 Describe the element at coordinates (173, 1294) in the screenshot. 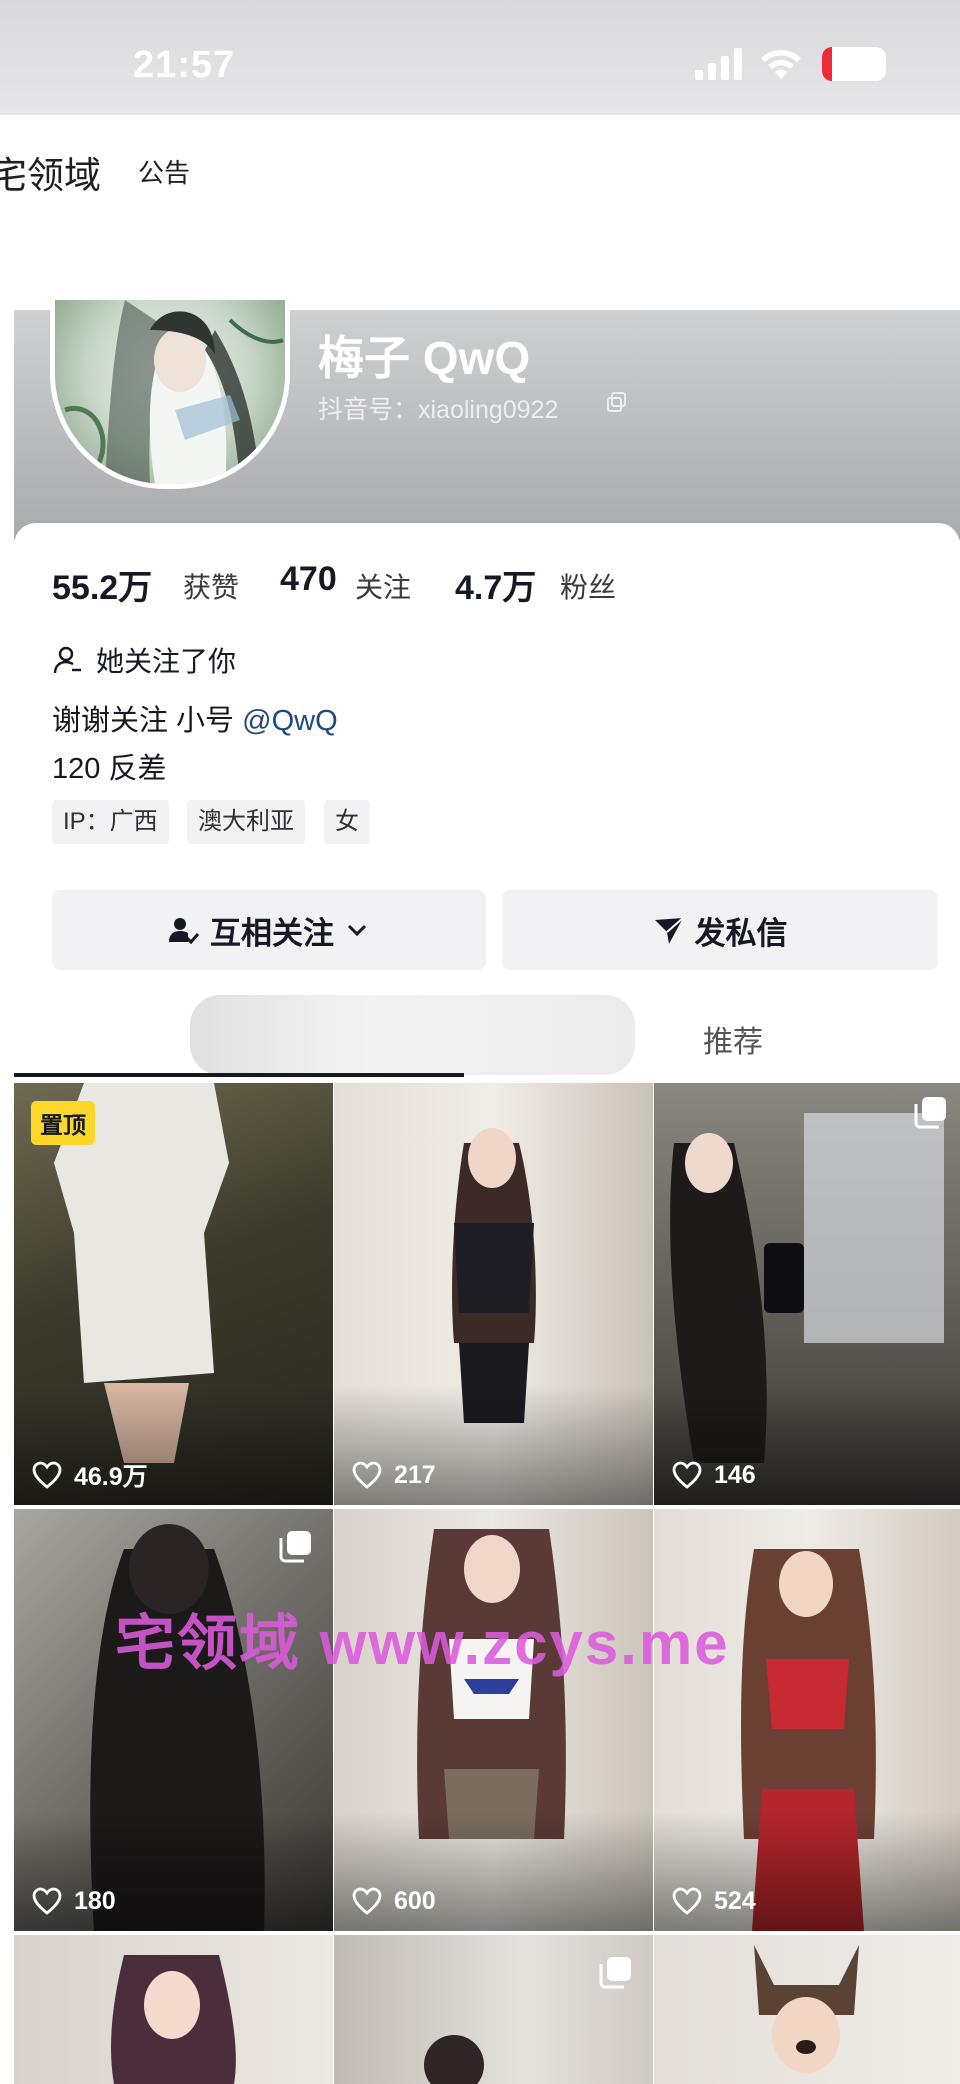

I see `video-thumbnail: 置顶 46.9万` at that location.